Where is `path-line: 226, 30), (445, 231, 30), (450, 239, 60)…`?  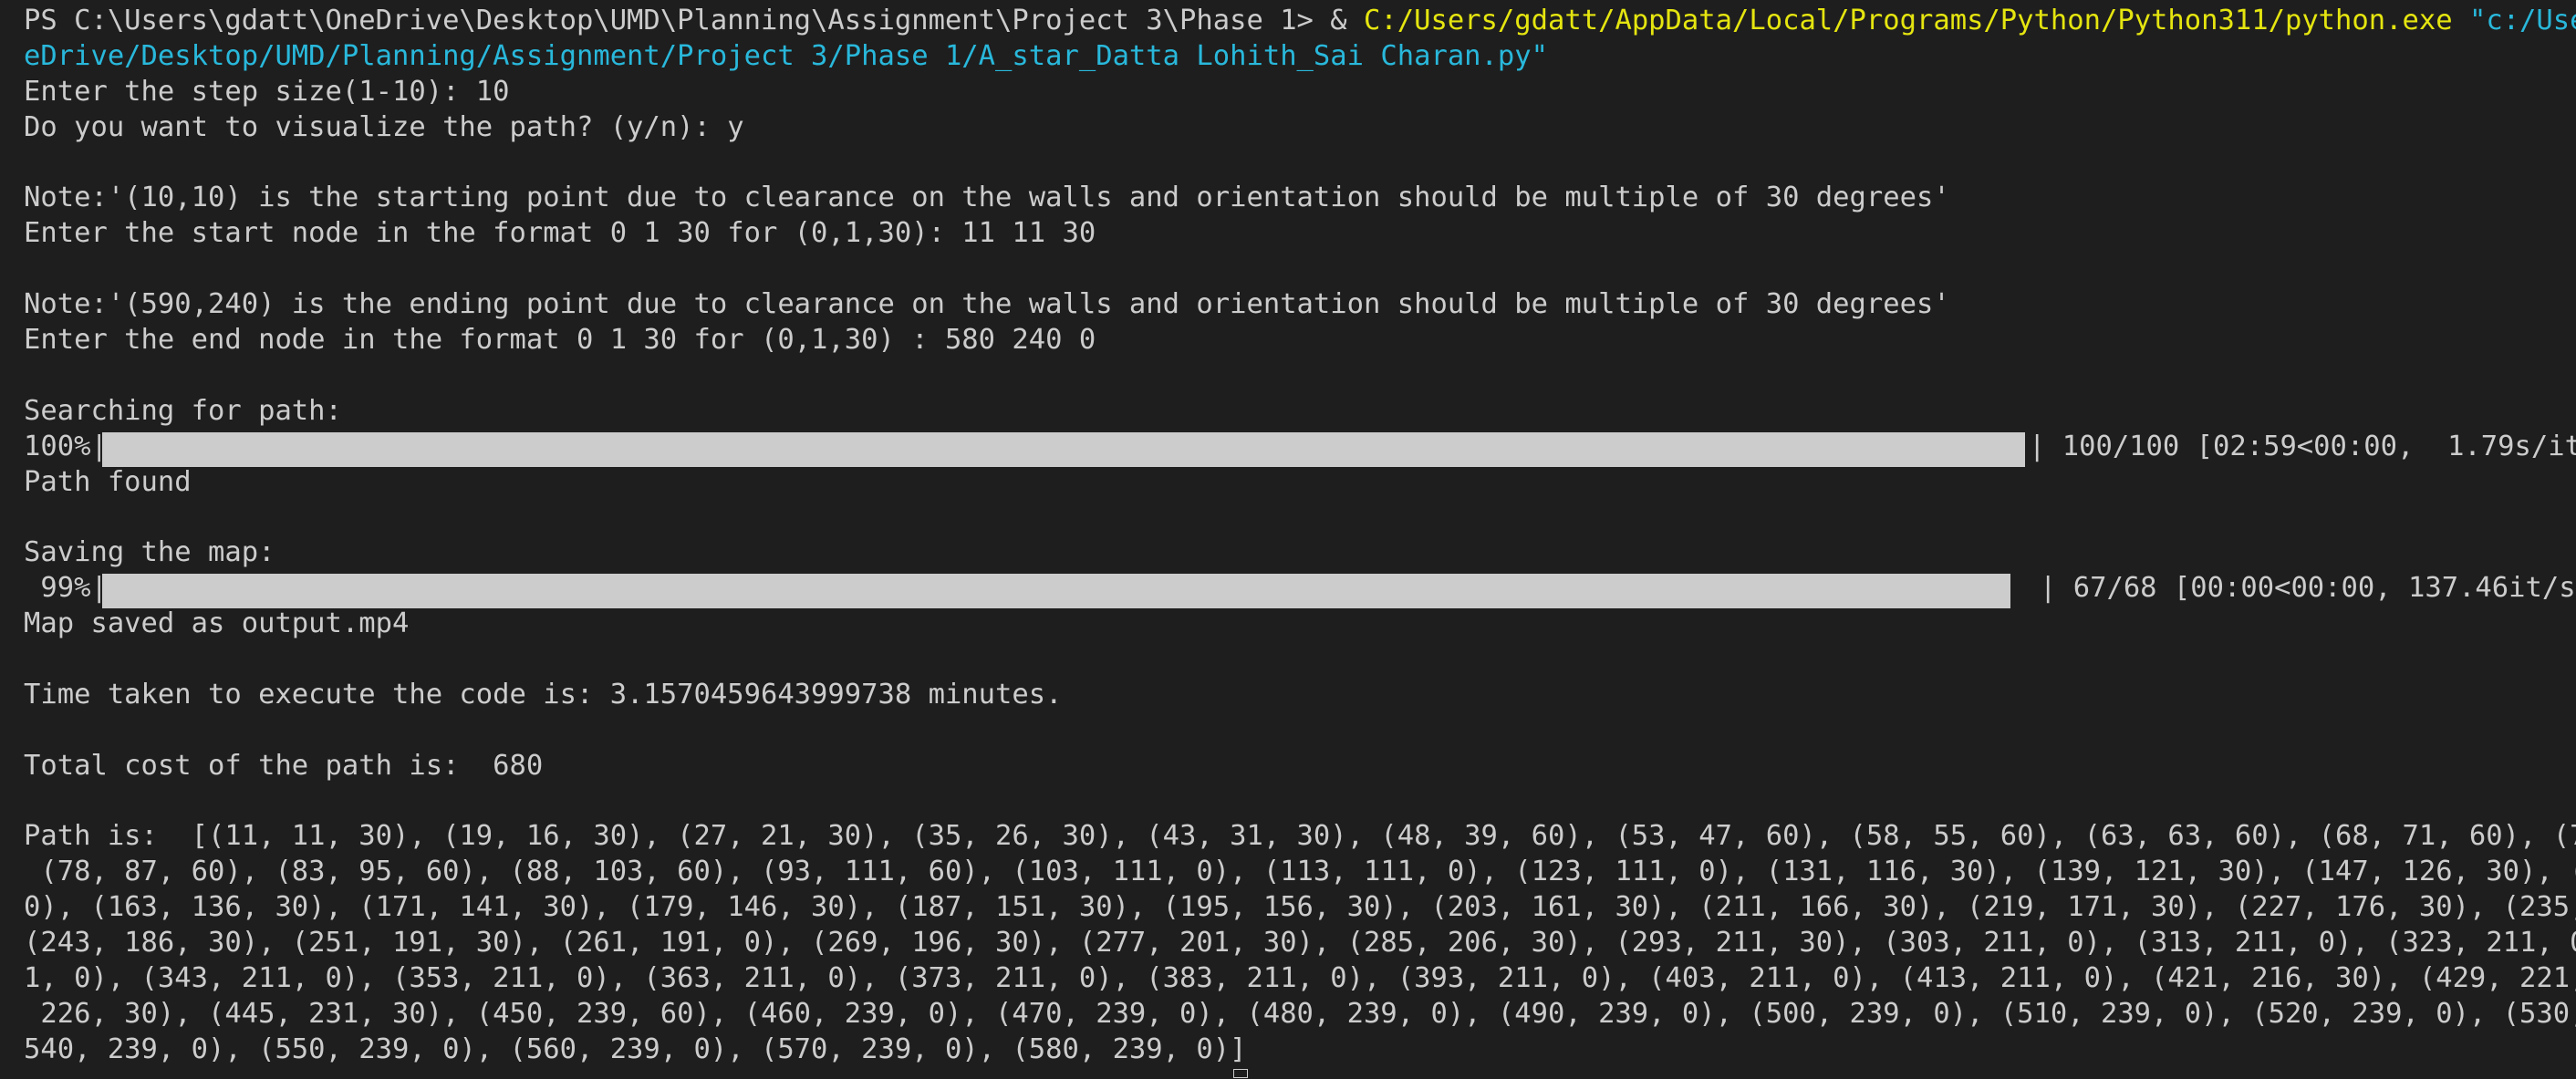 path-line: 226, 30), (445, 231, 30), (450, 239, 60)… is located at coordinates (1300, 1013).